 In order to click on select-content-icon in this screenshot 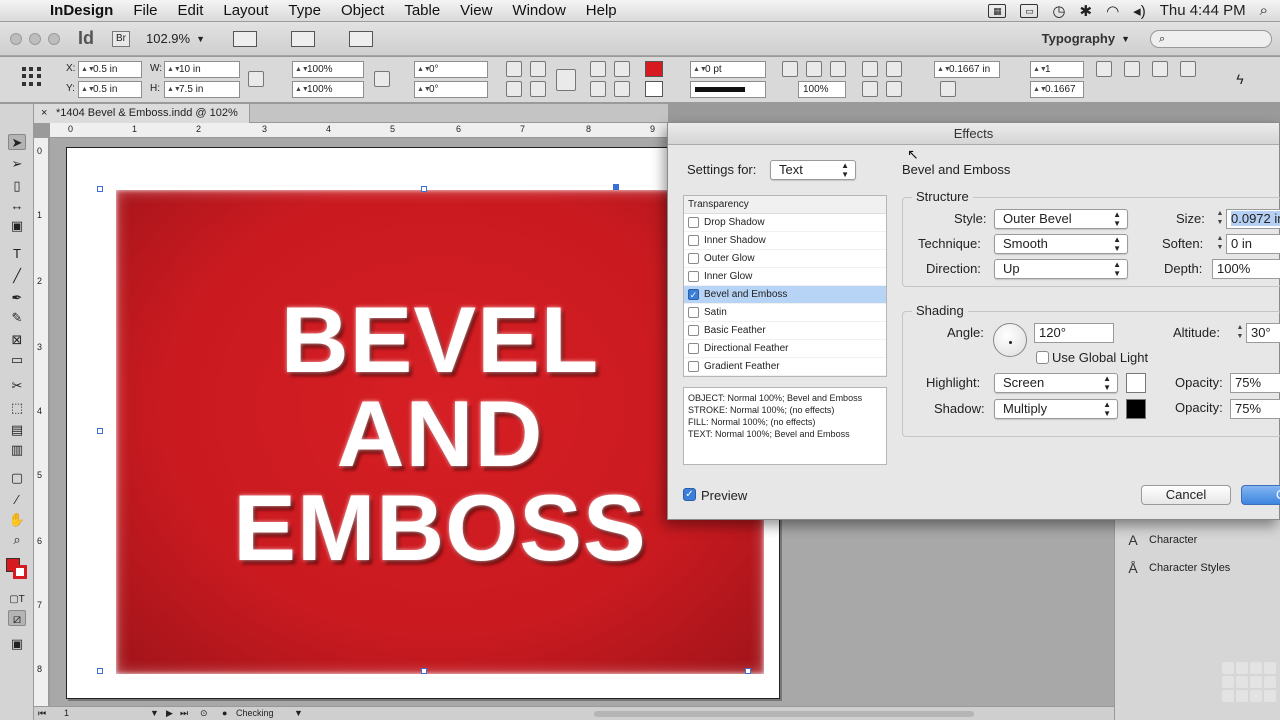, I will do `click(622, 69)`.